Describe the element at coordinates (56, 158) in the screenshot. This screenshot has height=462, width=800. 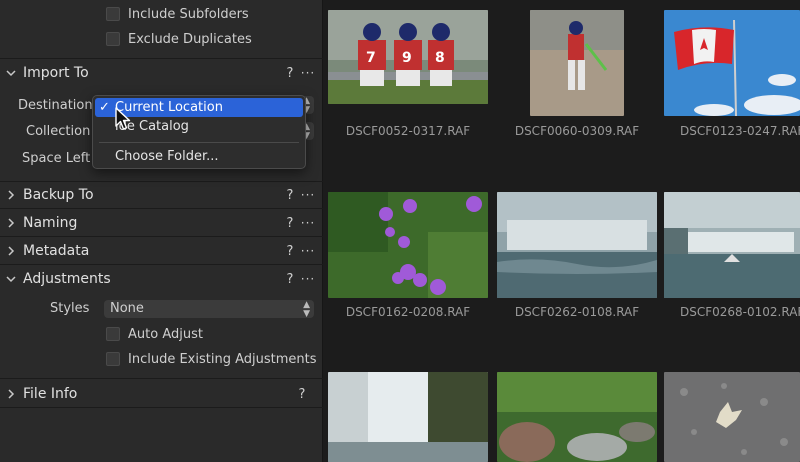
I see `space-left-label: Space Left` at that location.